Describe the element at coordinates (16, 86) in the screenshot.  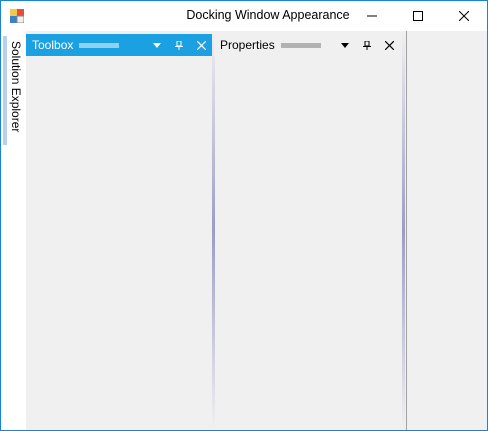
I see `autohide-tab-solution-explorer: Solution Explorer` at that location.